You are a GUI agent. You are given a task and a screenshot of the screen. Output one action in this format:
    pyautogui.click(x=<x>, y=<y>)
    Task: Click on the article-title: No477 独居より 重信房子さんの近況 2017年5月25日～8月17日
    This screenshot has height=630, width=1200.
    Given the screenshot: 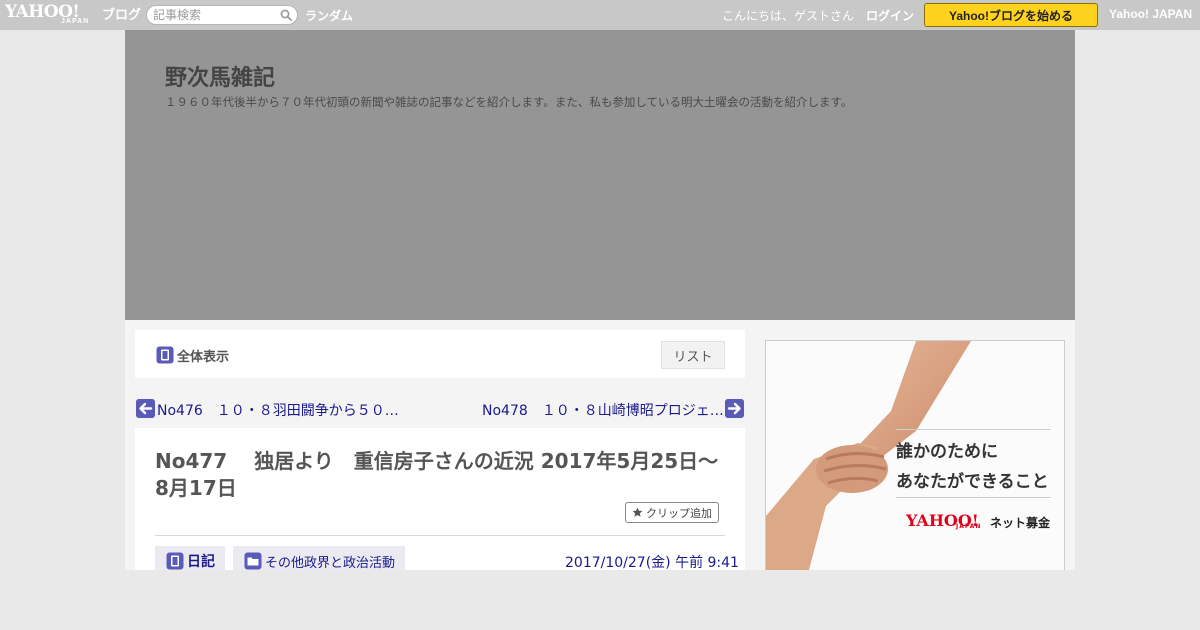 What is the action you would take?
    pyautogui.click(x=437, y=474)
    